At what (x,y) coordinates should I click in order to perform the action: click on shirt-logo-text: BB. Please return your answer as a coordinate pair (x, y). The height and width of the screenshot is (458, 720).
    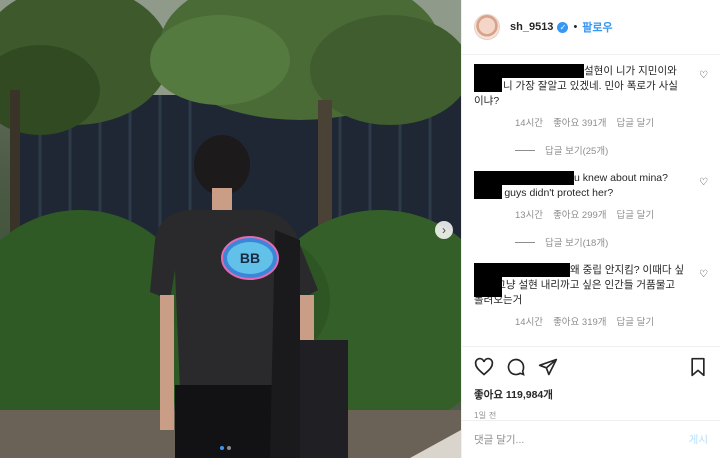
    Looking at the image, I should click on (250, 258).